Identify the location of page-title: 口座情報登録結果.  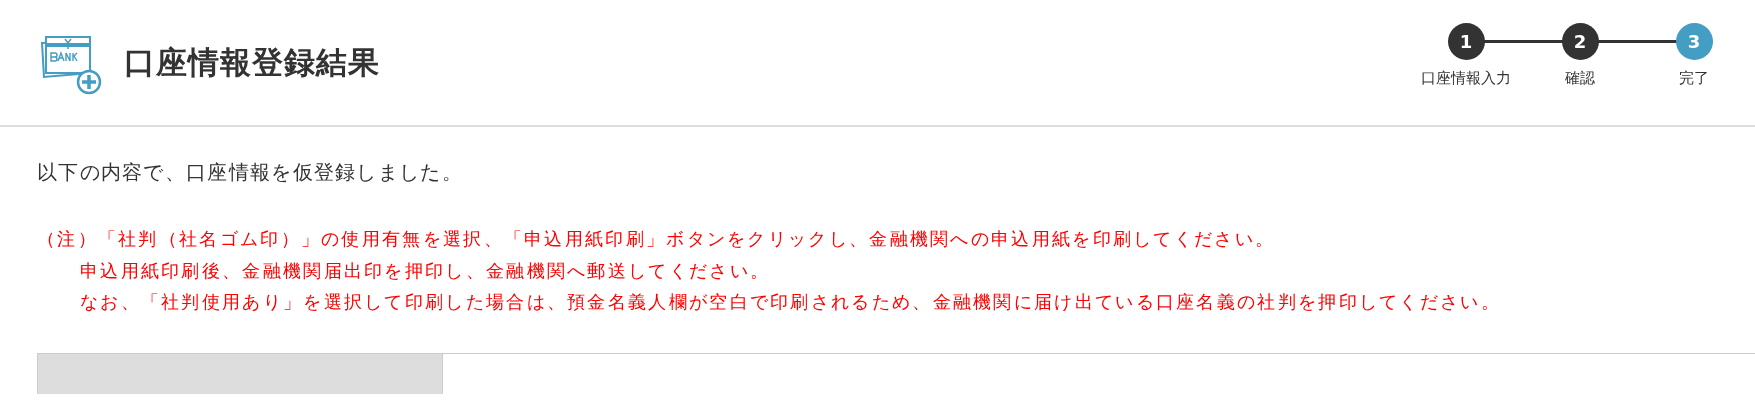
(252, 62).